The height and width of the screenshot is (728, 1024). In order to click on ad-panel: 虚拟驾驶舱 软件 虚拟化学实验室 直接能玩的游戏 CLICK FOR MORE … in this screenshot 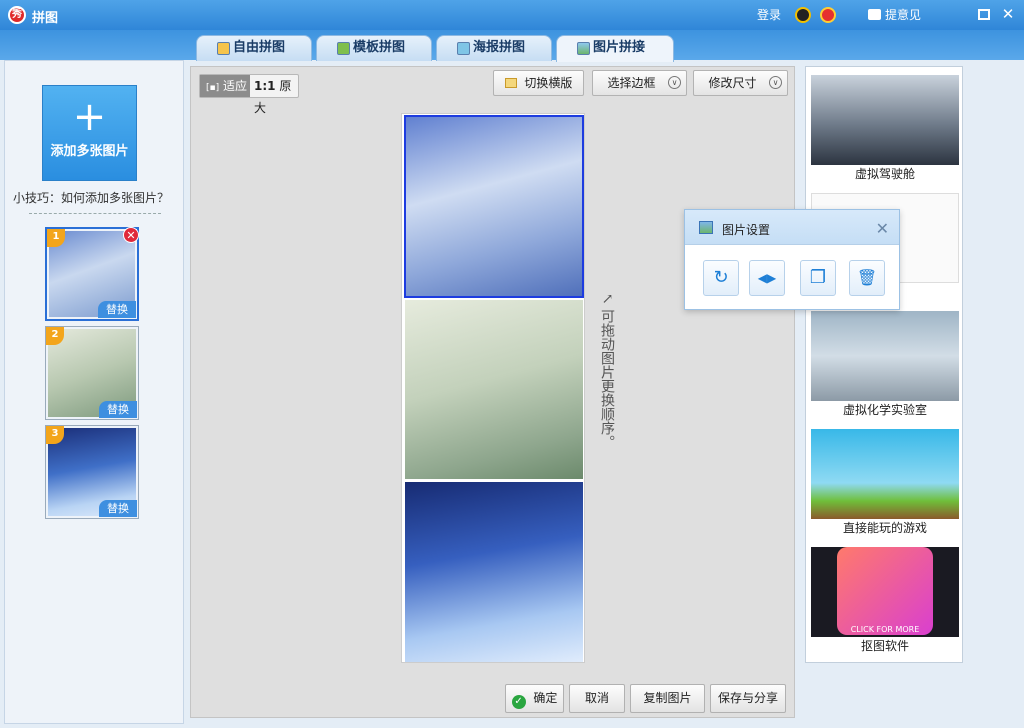, I will do `click(884, 364)`.